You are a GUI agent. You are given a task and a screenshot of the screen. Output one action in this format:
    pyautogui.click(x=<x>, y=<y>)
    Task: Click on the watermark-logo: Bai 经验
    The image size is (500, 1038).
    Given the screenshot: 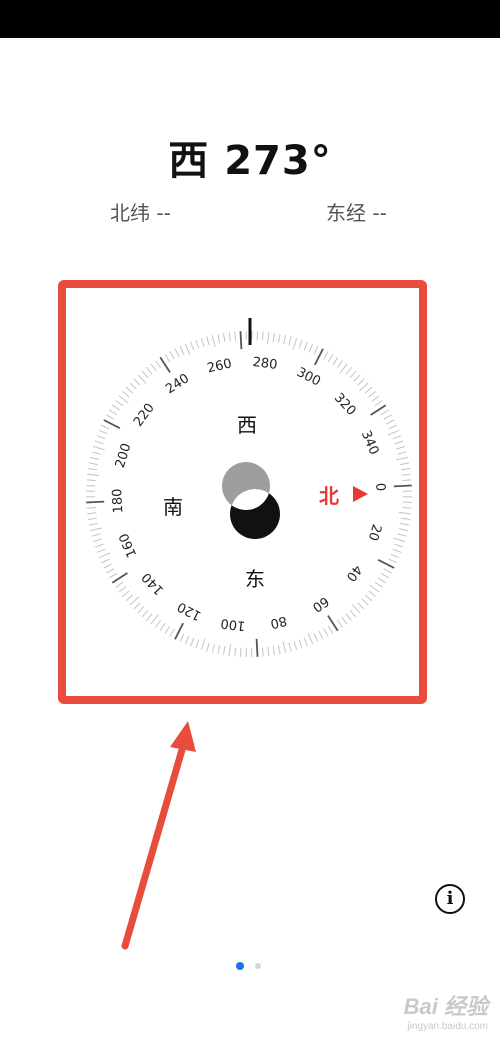 What is the action you would take?
    pyautogui.click(x=445, y=1006)
    